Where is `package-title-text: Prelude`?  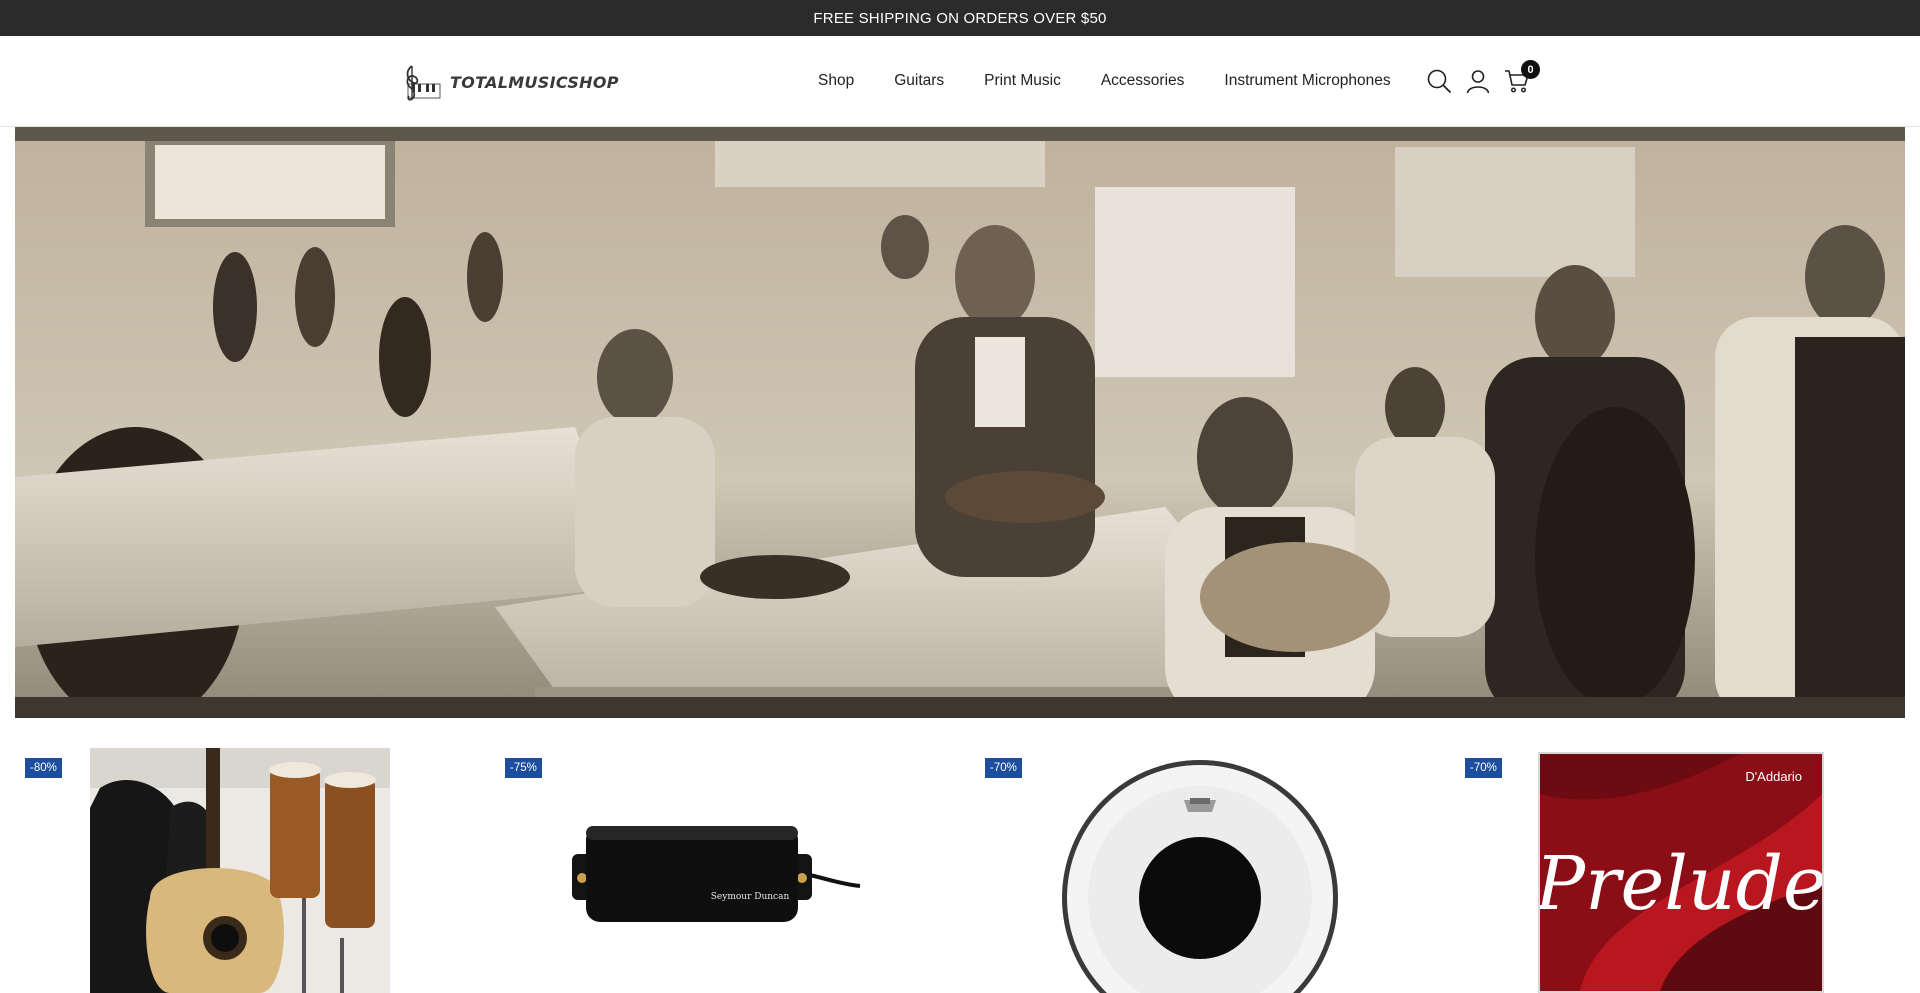
package-title-text: Prelude is located at coordinates (1681, 884).